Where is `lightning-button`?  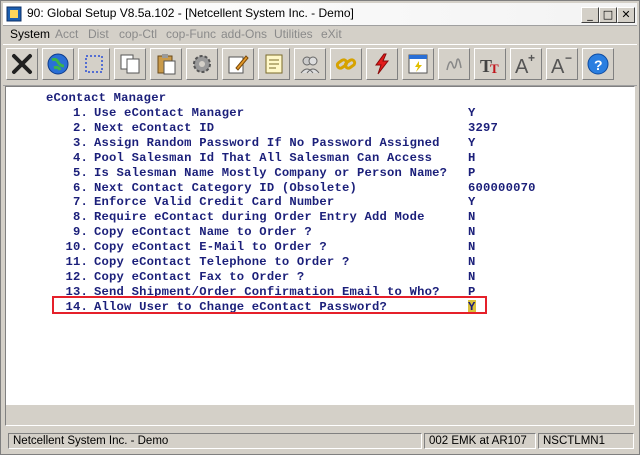 lightning-button is located at coordinates (382, 64).